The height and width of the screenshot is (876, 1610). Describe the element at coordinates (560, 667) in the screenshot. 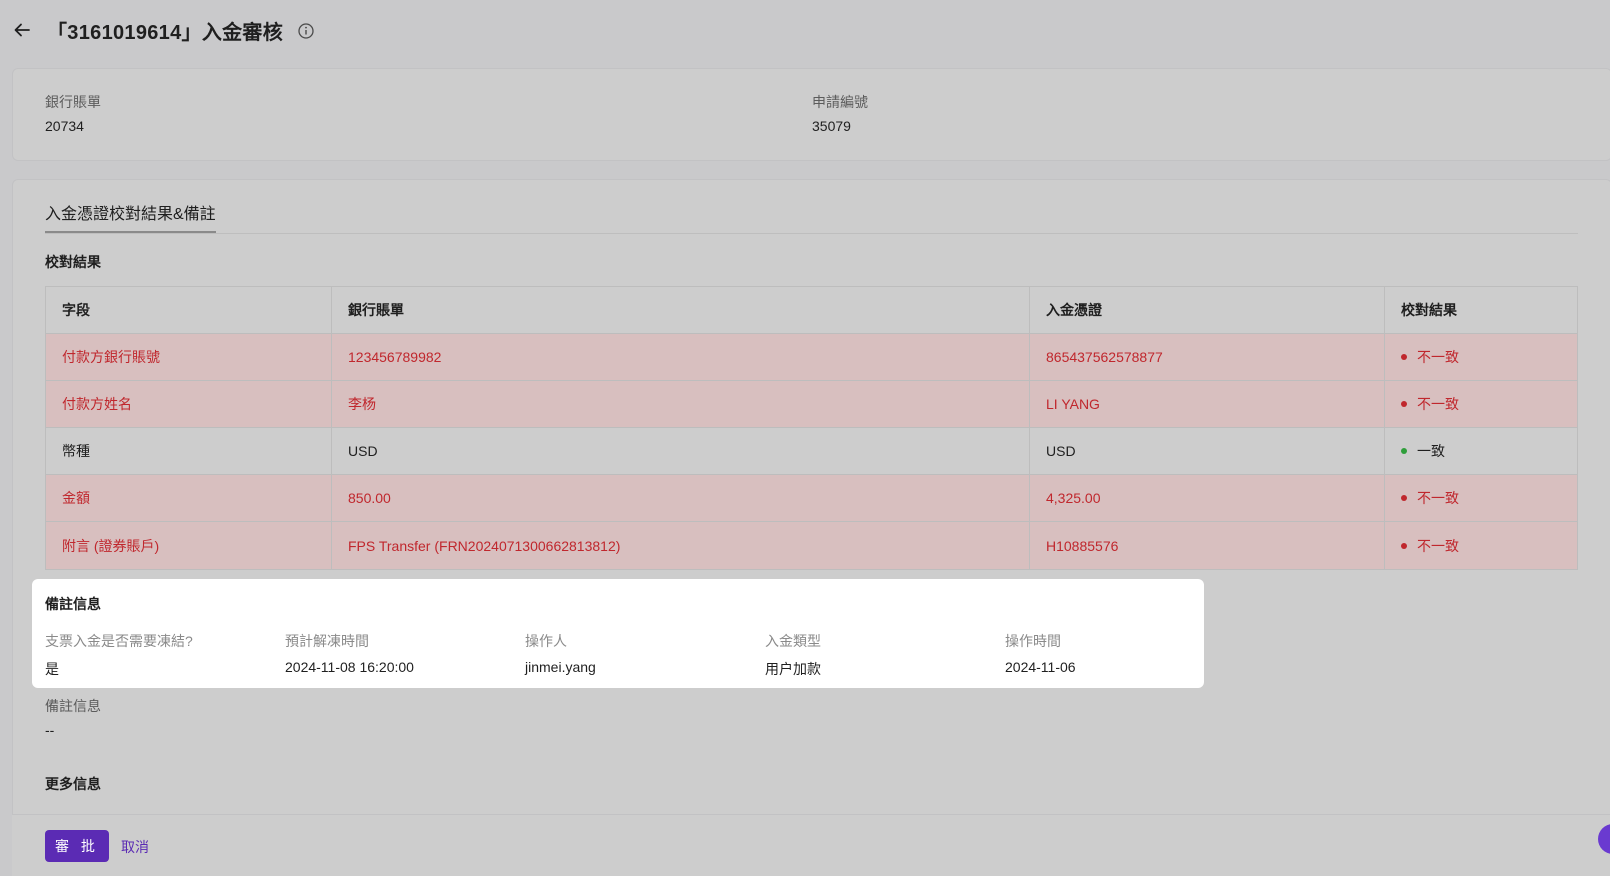

I see `operator-value: jinmei.yang` at that location.